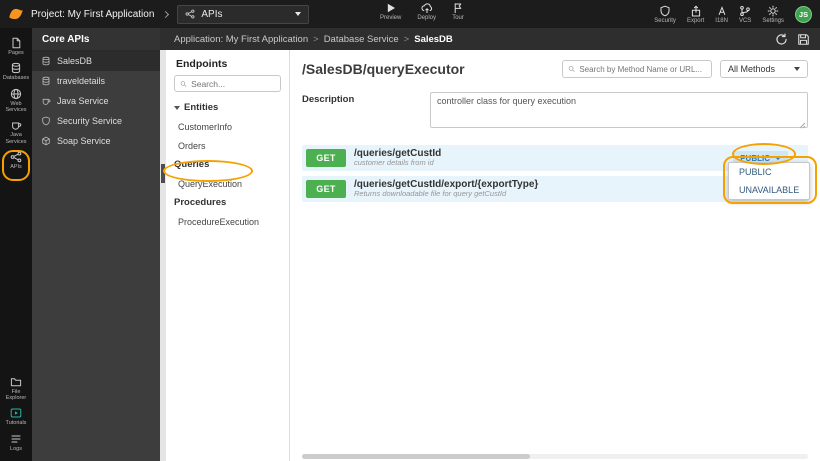  Describe the element at coordinates (96, 61) in the screenshot. I see `service-item-salesdb: SalesDB` at that location.